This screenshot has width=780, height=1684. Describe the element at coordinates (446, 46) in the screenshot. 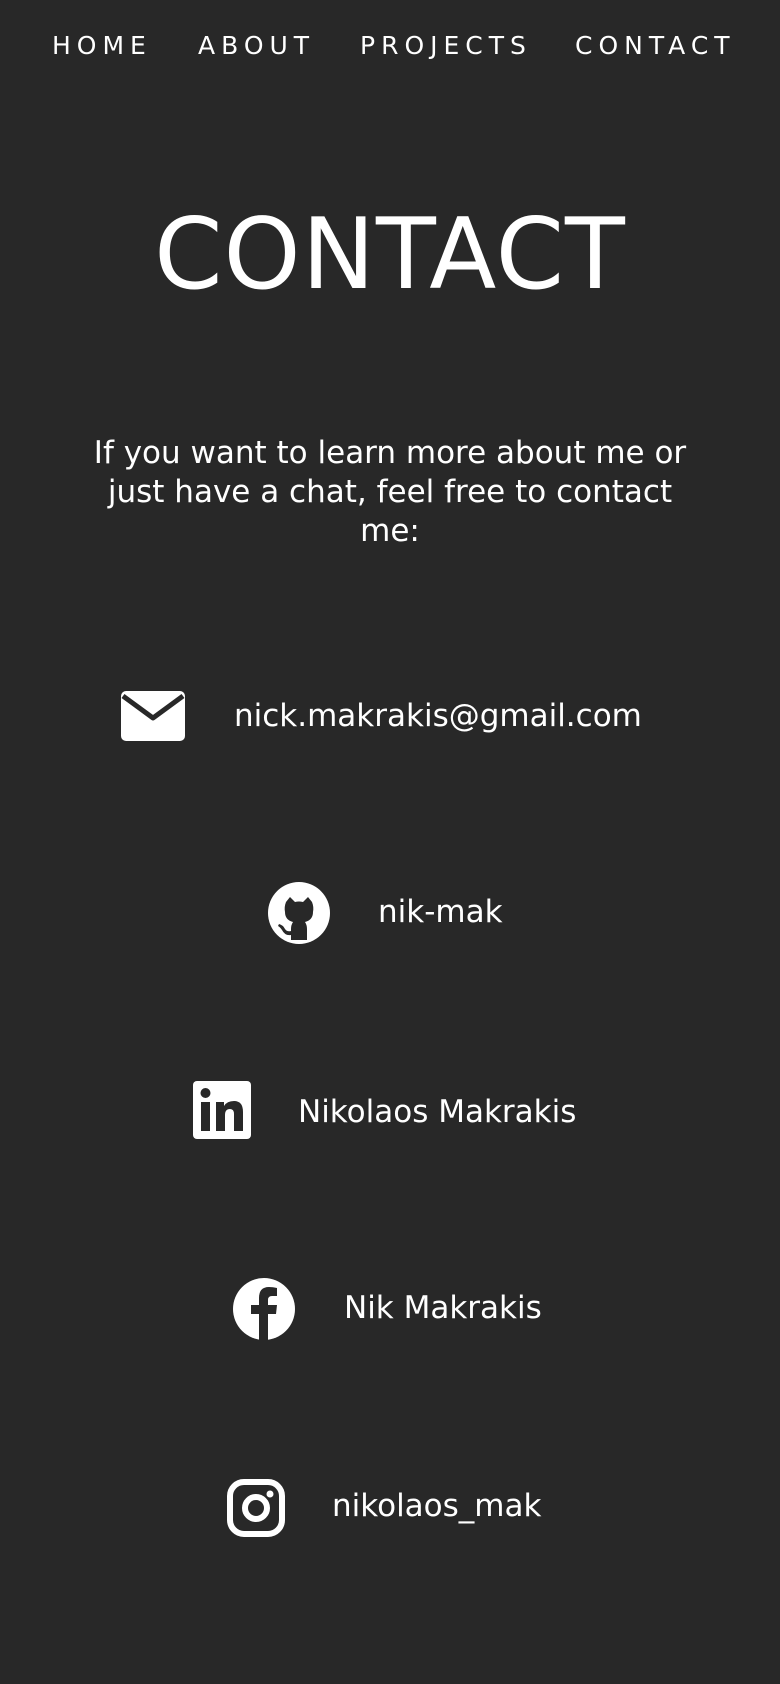

I see `nav-link-projects: PROJECTS` at that location.